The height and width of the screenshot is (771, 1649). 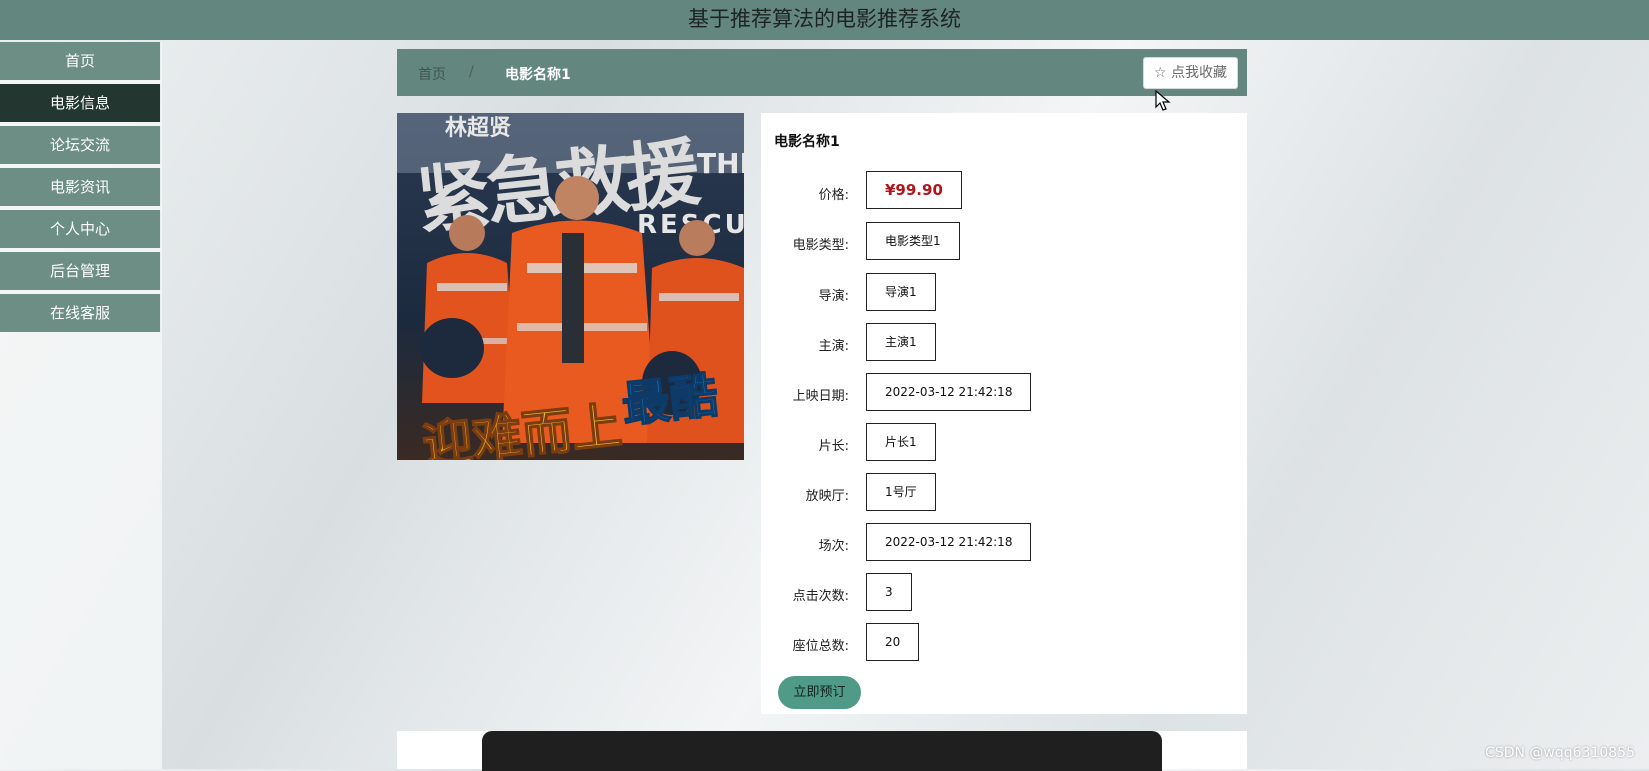 I want to click on sidebar-item-forum: 论坛交流, so click(x=80, y=145).